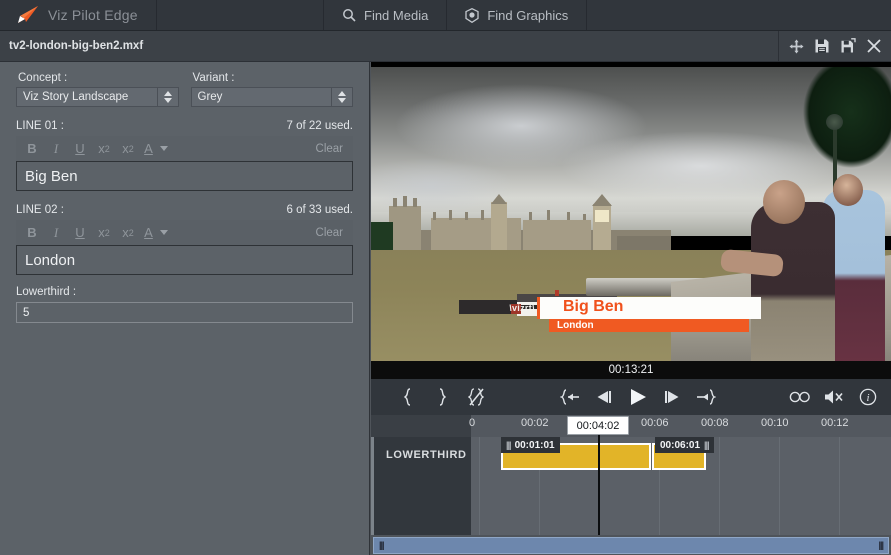 This screenshot has width=891, height=555. I want to click on vizrt-logo: \ vizrt \, so click(522, 308).